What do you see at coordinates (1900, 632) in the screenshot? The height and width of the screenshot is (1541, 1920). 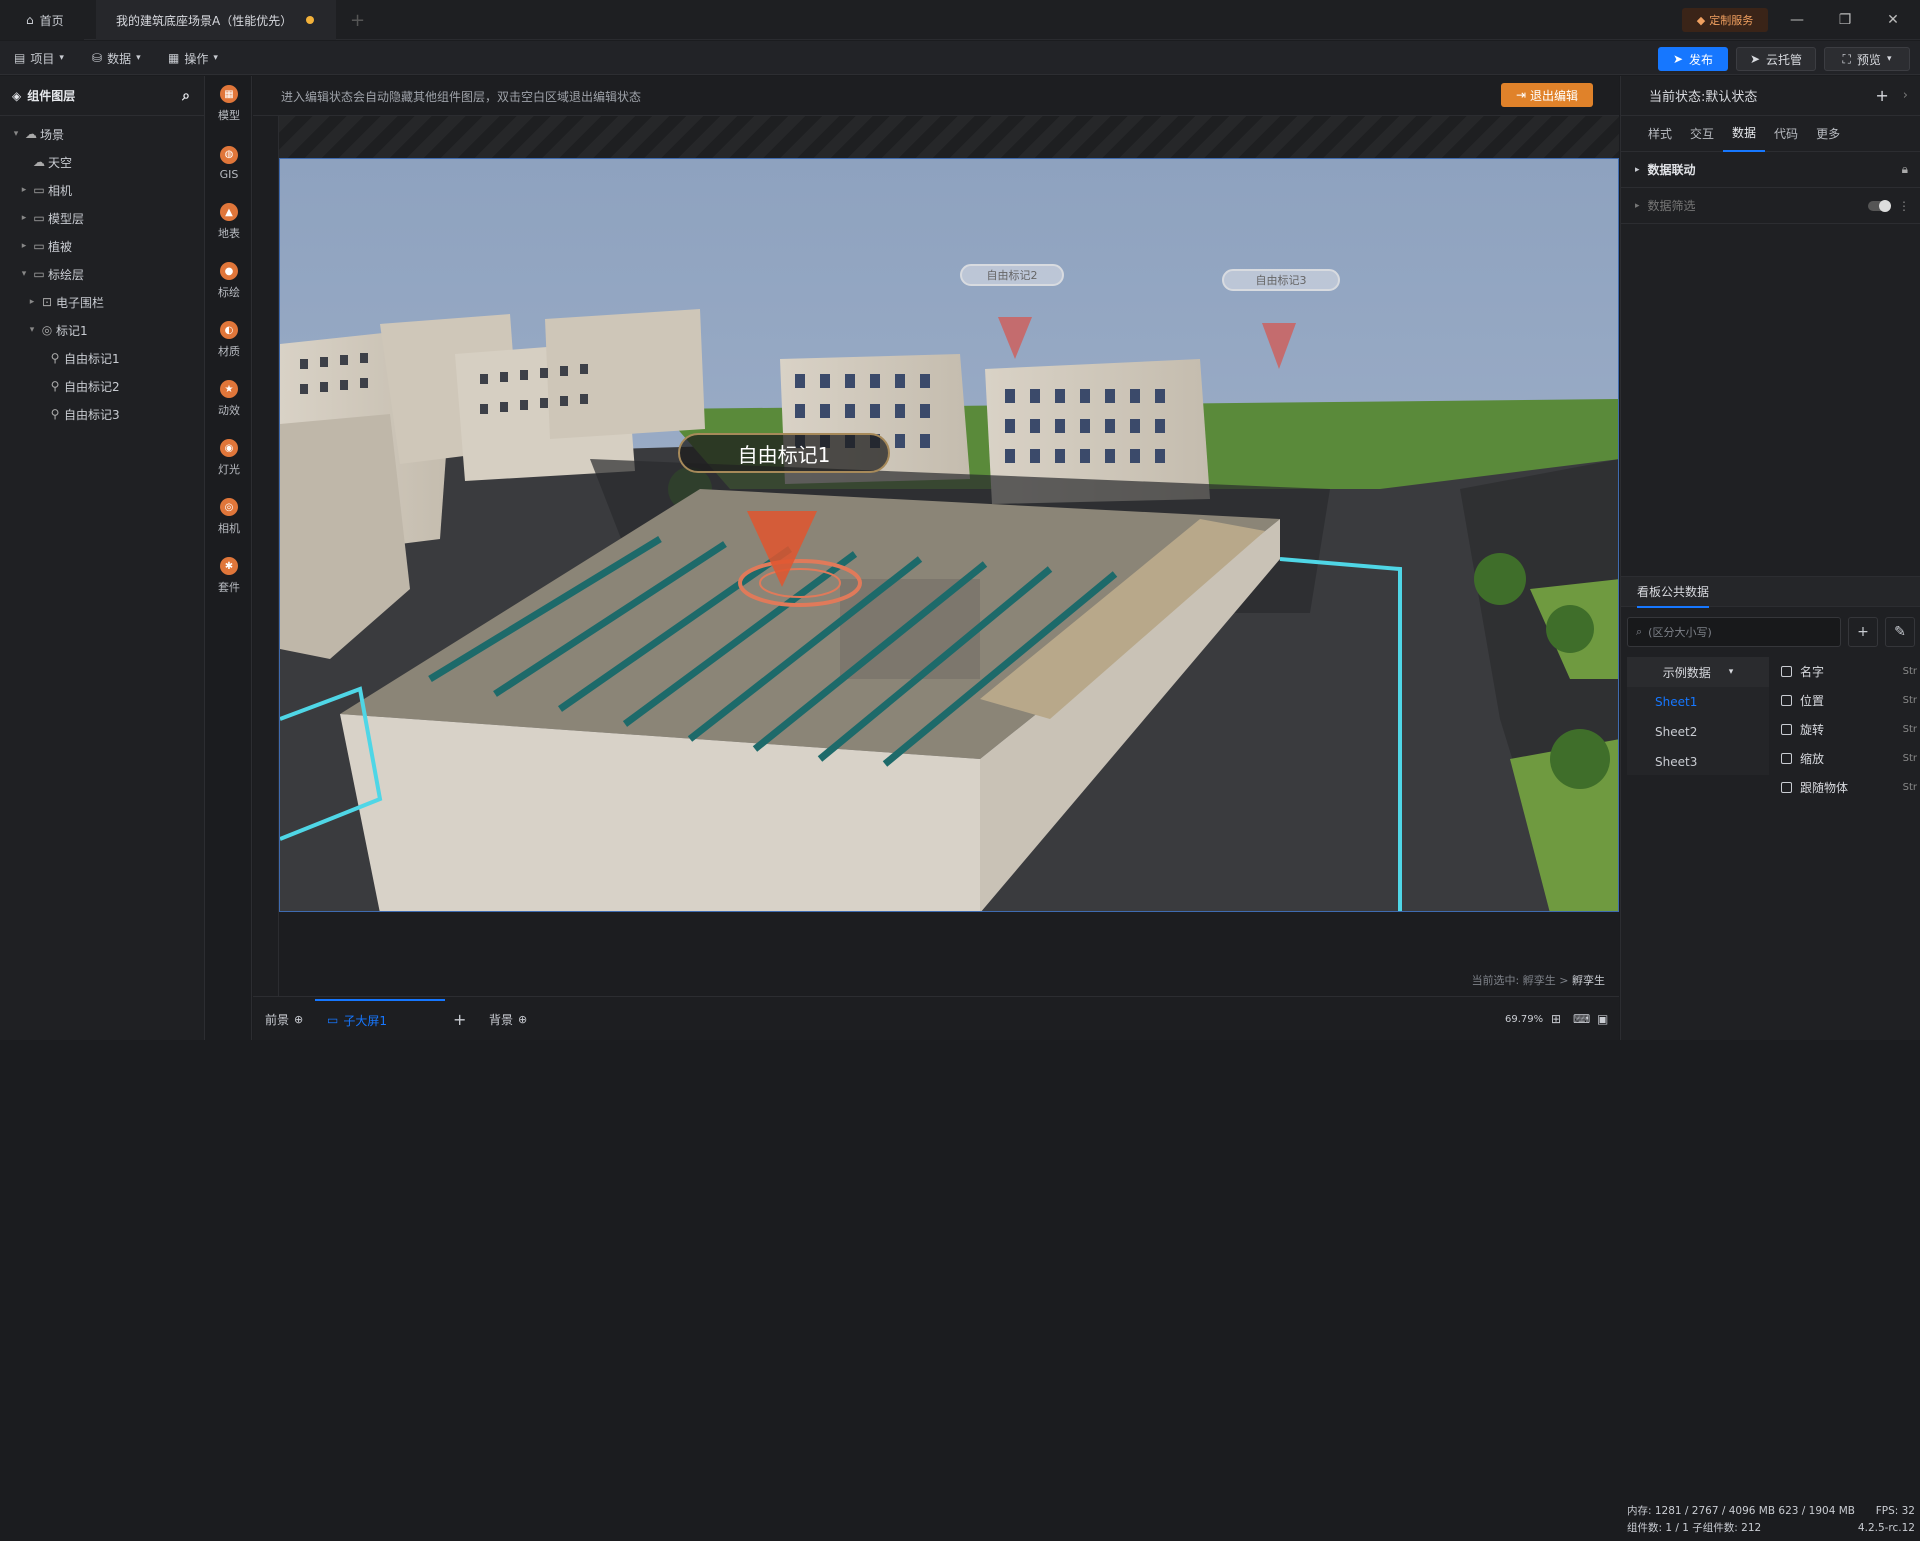 I see `edit-icon: ✎` at bounding box center [1900, 632].